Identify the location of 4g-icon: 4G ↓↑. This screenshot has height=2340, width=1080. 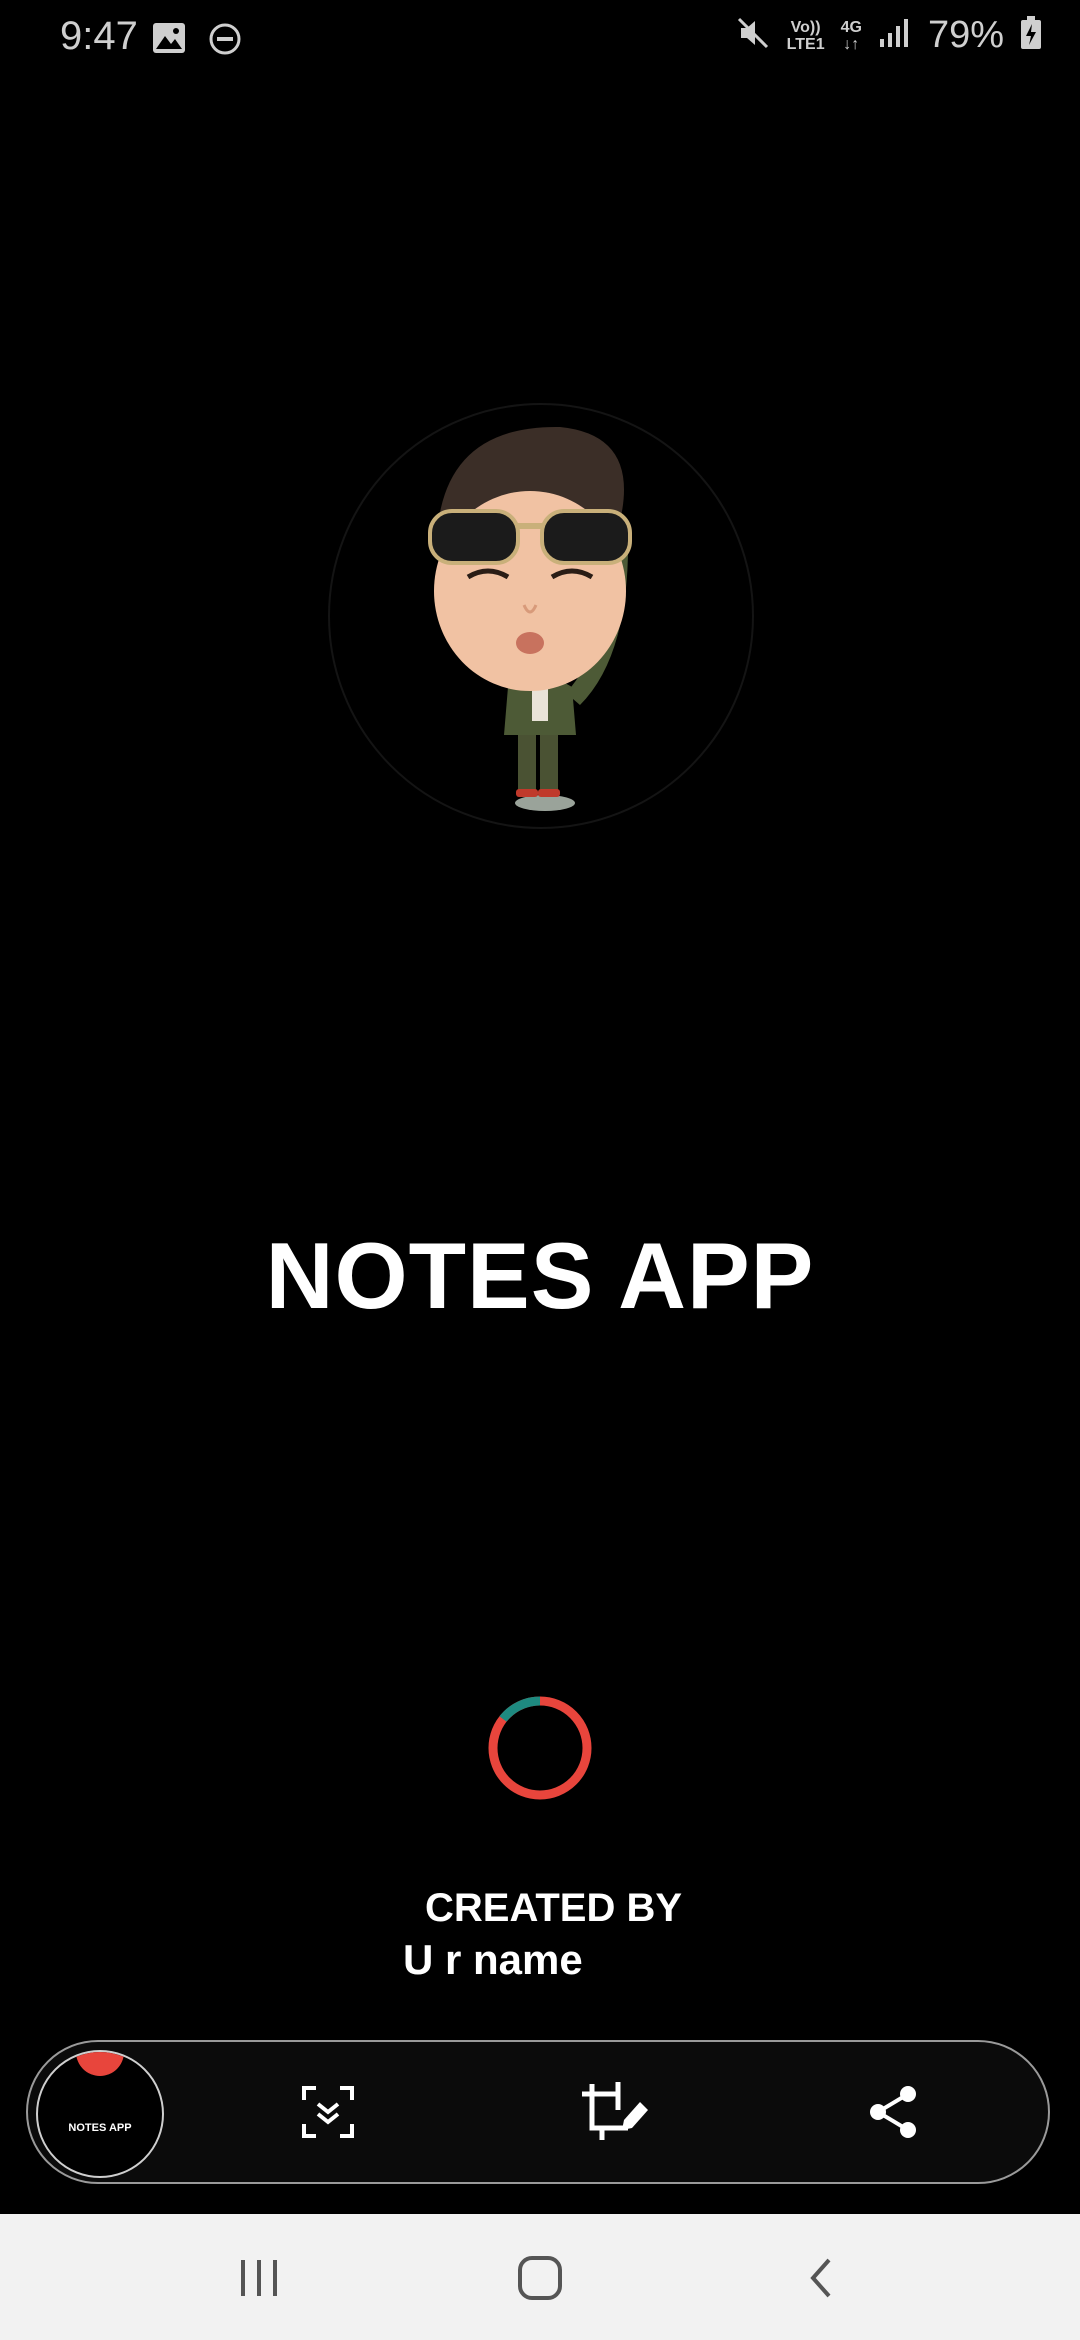
(851, 36).